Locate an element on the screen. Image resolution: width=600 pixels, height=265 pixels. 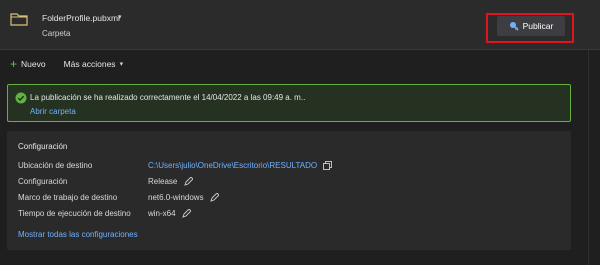
new-button: + Nuevo is located at coordinates (28, 64).